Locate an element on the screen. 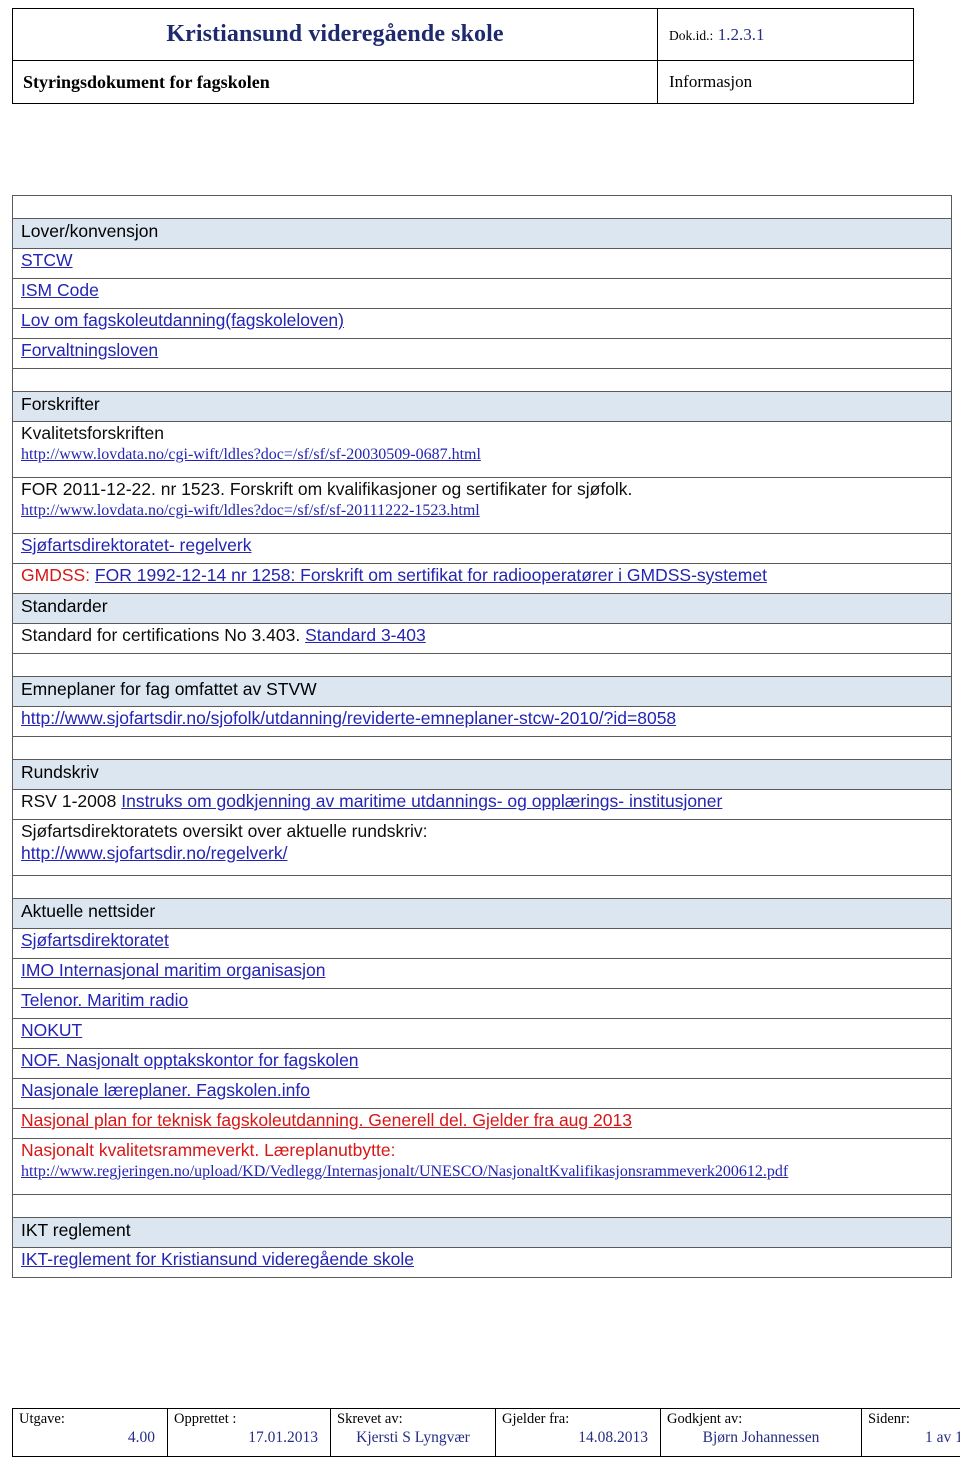 This screenshot has height=1461, width=960. table-row: NOKUT is located at coordinates (482, 1033).